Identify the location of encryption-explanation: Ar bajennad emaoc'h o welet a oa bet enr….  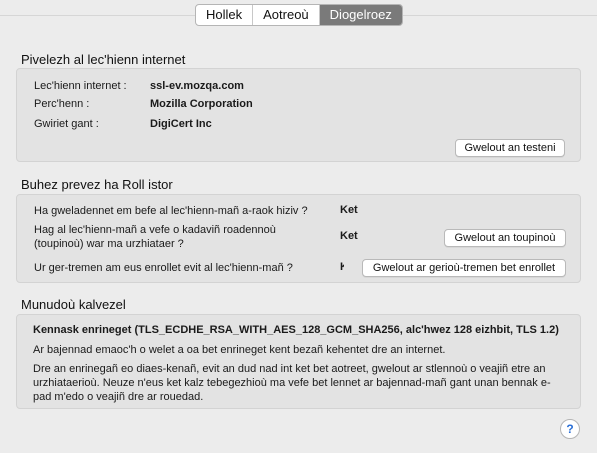
(239, 350).